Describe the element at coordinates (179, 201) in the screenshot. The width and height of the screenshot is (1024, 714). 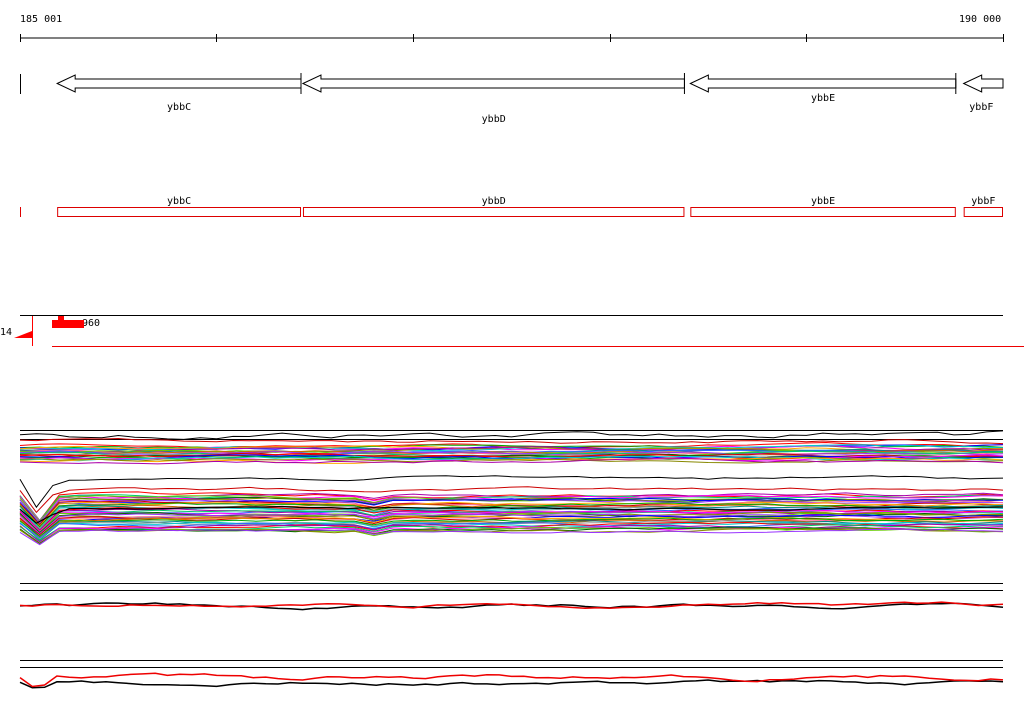
I see `gene-box-label-ybbC: ybbC` at that location.